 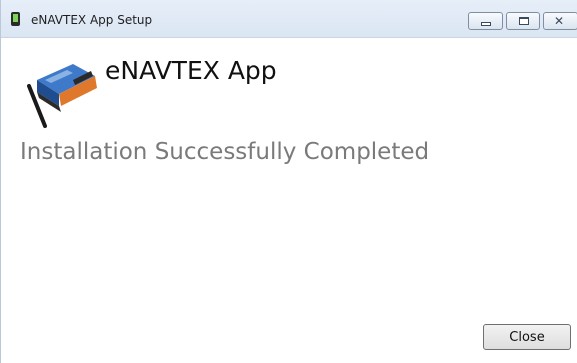 I want to click on close-icon: ✕, so click(x=559, y=21).